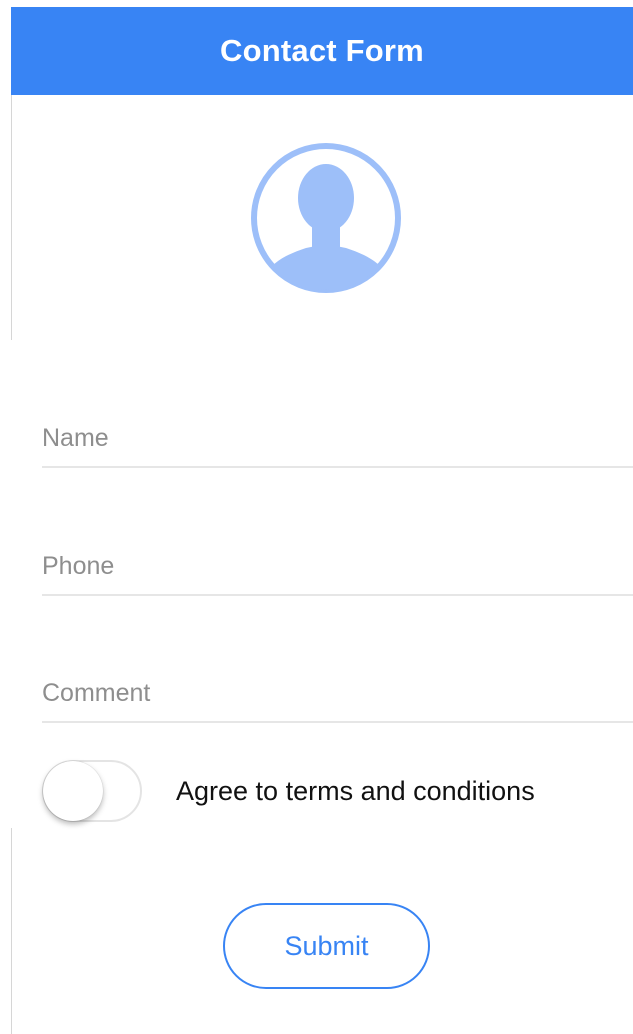 This screenshot has height=1034, width=633. I want to click on terms-toggle, so click(92, 791).